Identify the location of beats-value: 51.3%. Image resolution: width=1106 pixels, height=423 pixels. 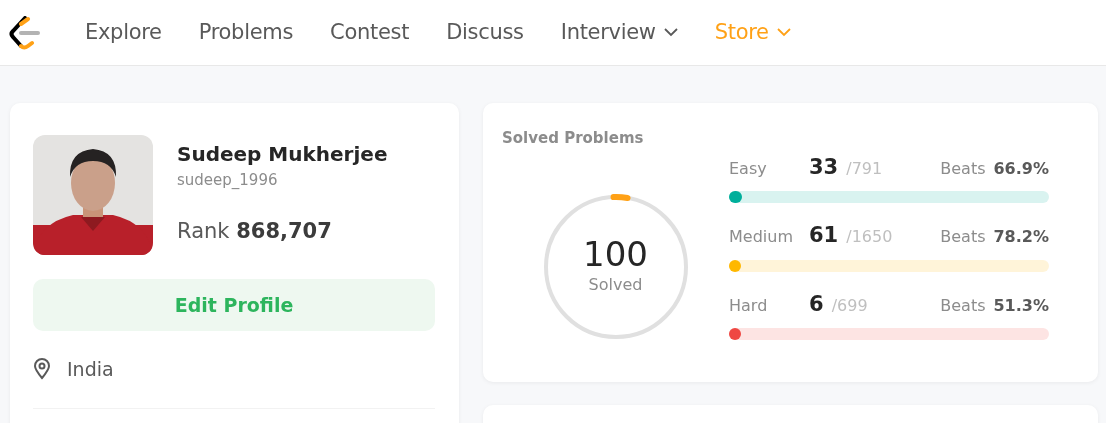
(1021, 305).